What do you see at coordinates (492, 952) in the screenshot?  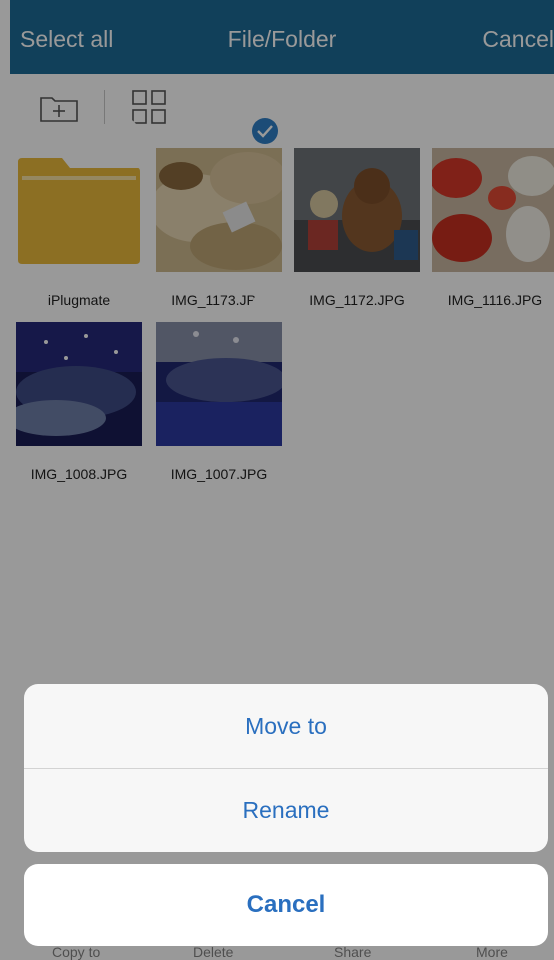 I see `more-tab: More` at bounding box center [492, 952].